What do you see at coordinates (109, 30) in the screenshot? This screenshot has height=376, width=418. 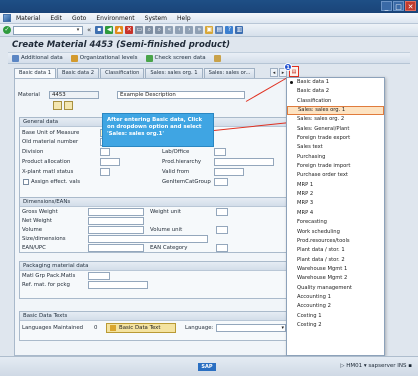 I see `back-icon: ◀` at bounding box center [109, 30].